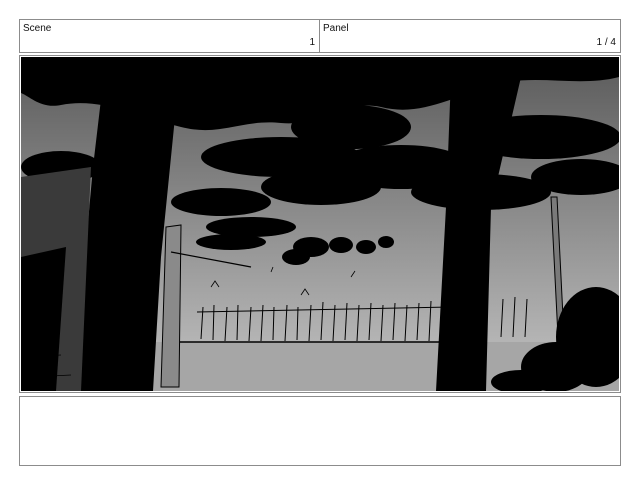 This screenshot has height=495, width=640. What do you see at coordinates (312, 42) in the screenshot?
I see `scene-number: 1` at bounding box center [312, 42].